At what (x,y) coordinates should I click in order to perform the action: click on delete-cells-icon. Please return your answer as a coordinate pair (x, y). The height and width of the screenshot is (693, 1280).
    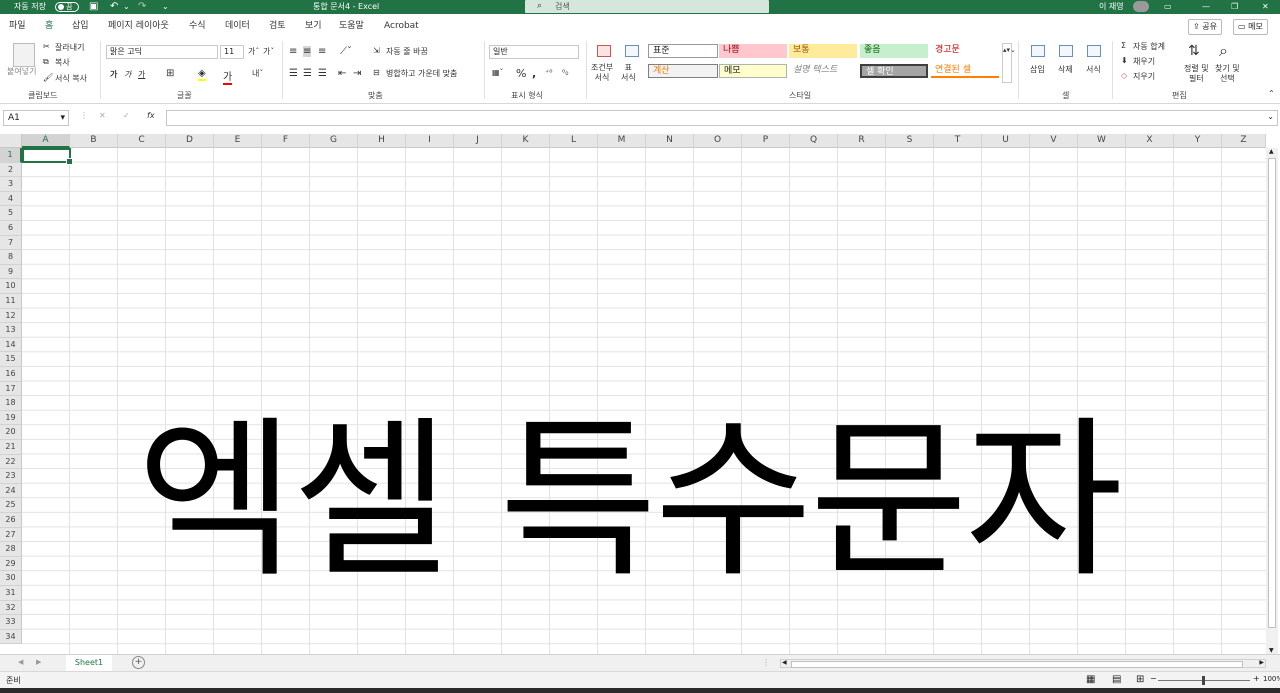
    Looking at the image, I should click on (1066, 51).